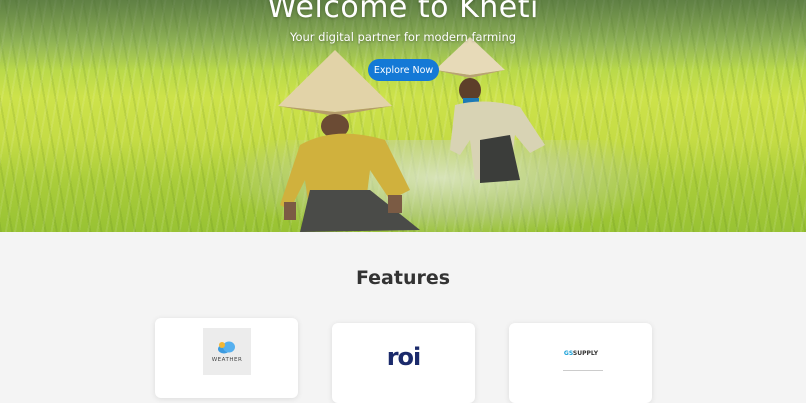  What do you see at coordinates (403, 37) in the screenshot?
I see `hero-subtitle: Your digital partner for modern farming` at bounding box center [403, 37].